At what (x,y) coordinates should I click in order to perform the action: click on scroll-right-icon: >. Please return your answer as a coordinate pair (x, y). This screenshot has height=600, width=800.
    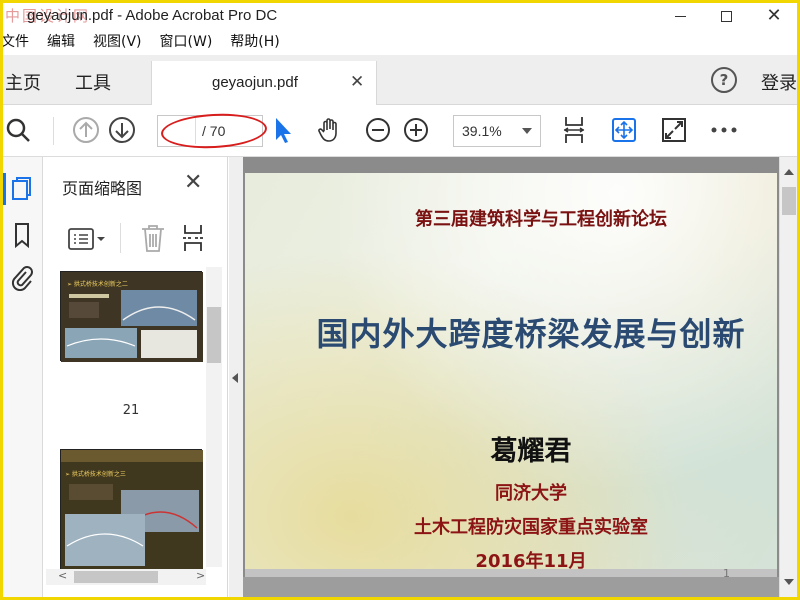
    Looking at the image, I should click on (200, 575).